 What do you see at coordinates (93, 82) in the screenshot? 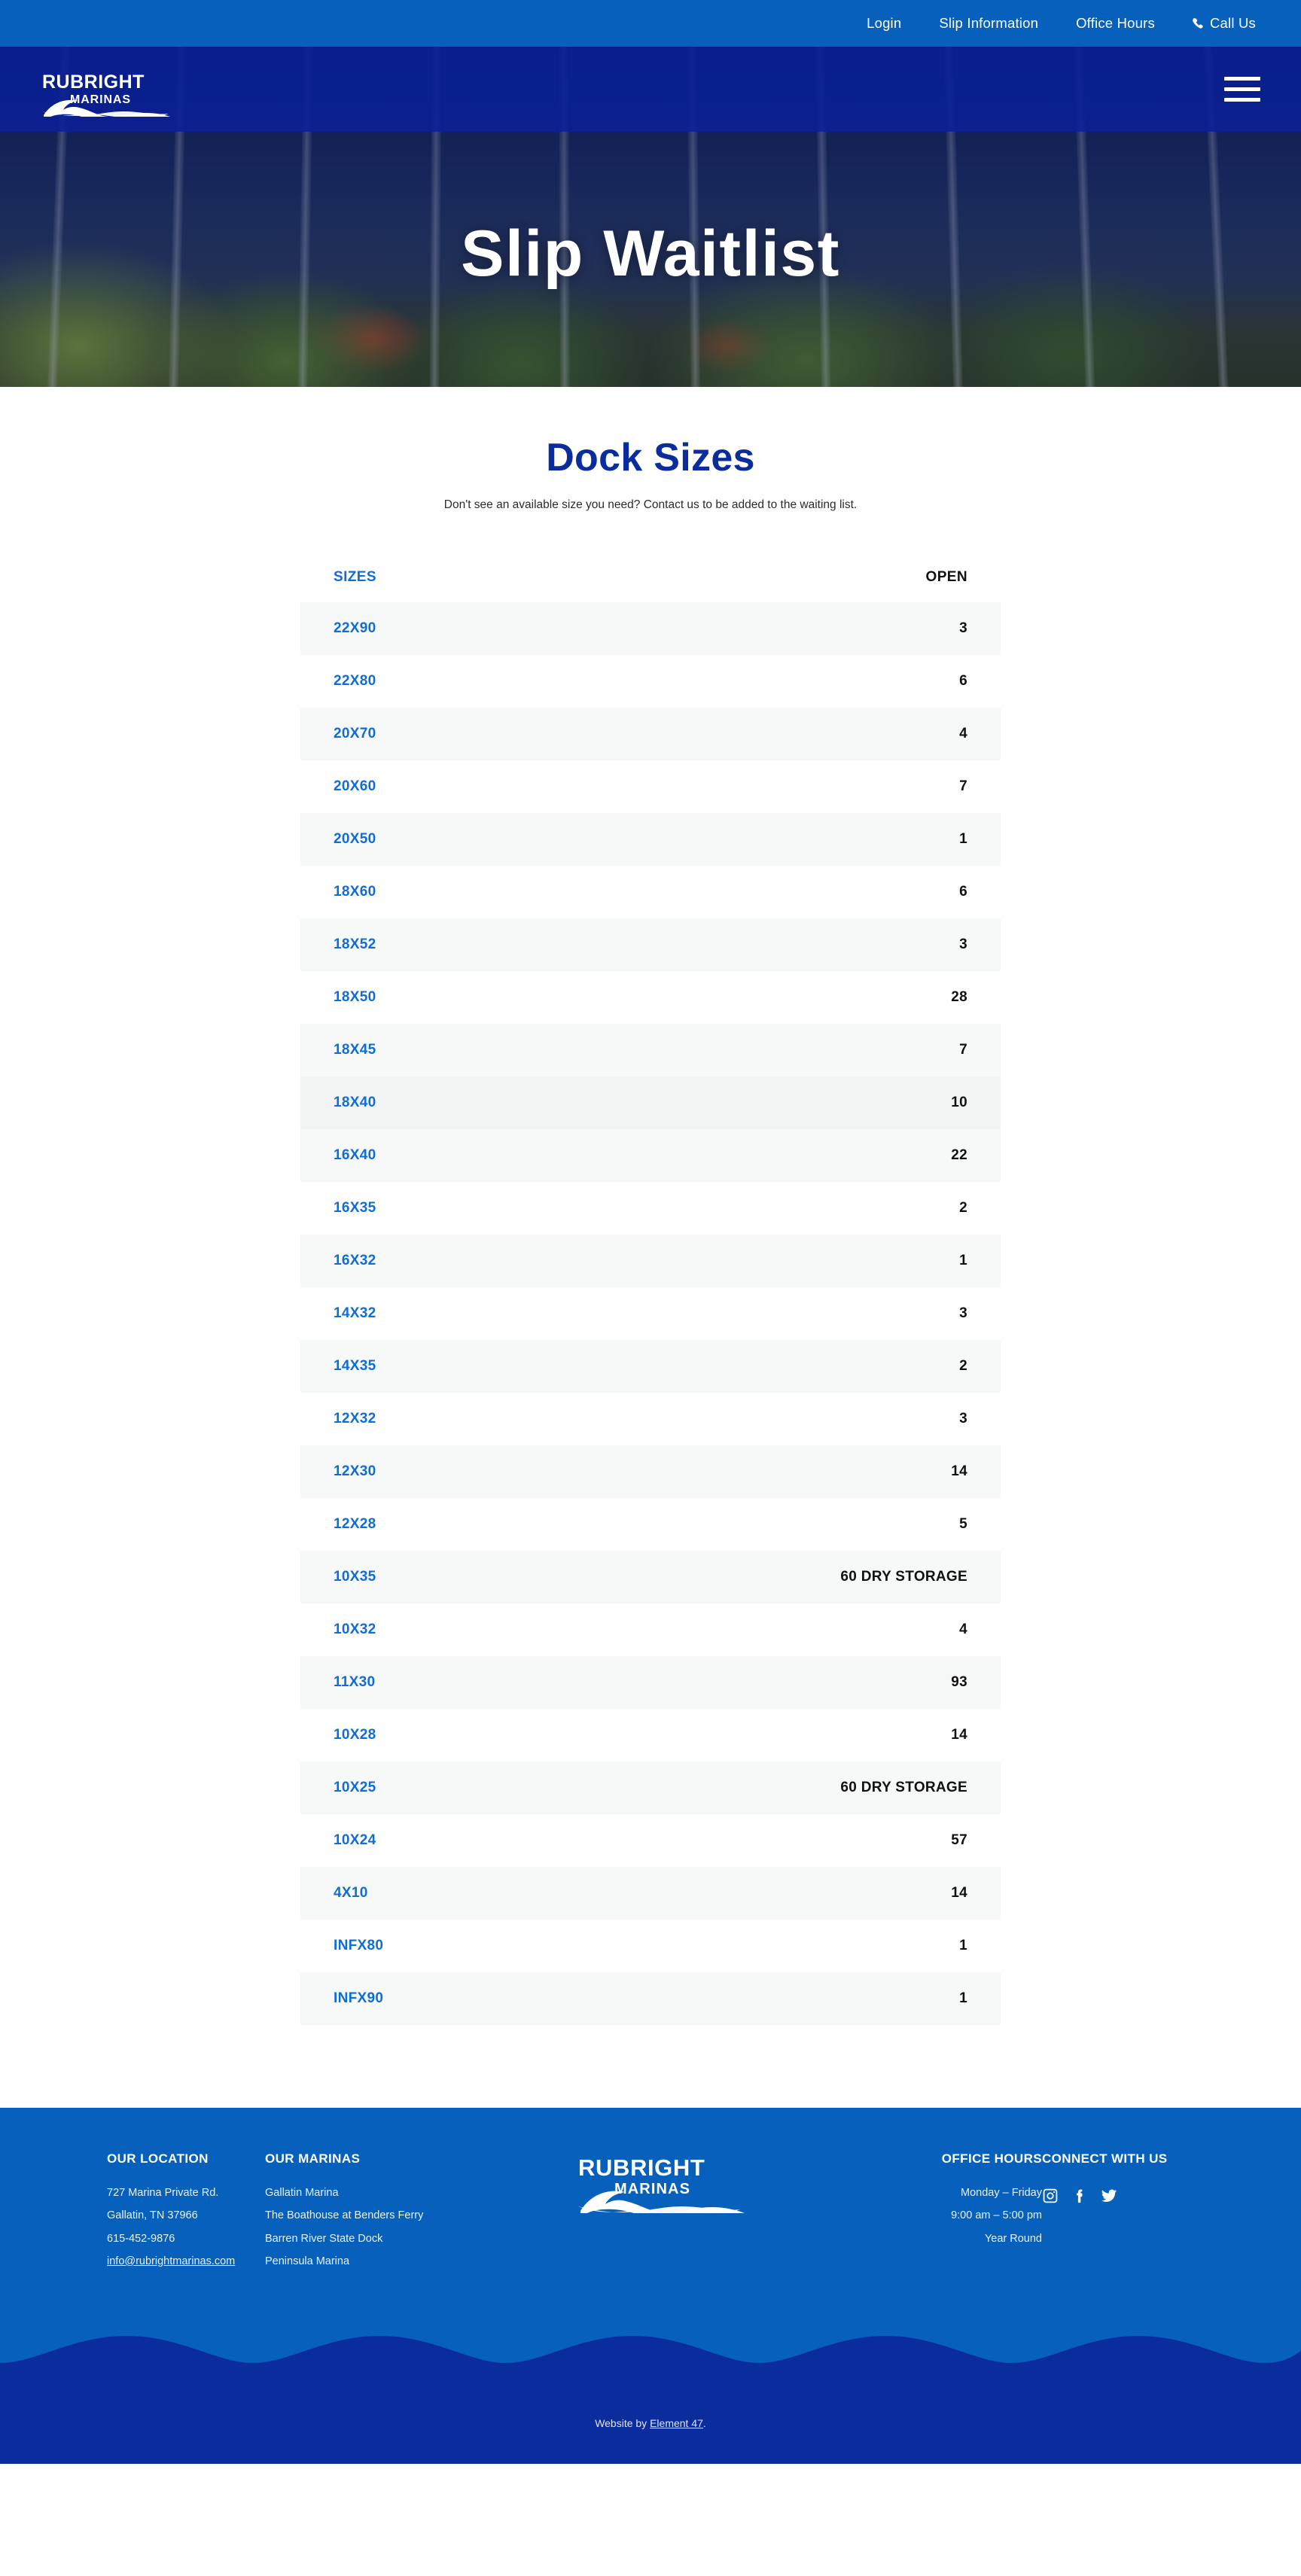
I see `logo-wordmark: RUBRIGHT` at bounding box center [93, 82].